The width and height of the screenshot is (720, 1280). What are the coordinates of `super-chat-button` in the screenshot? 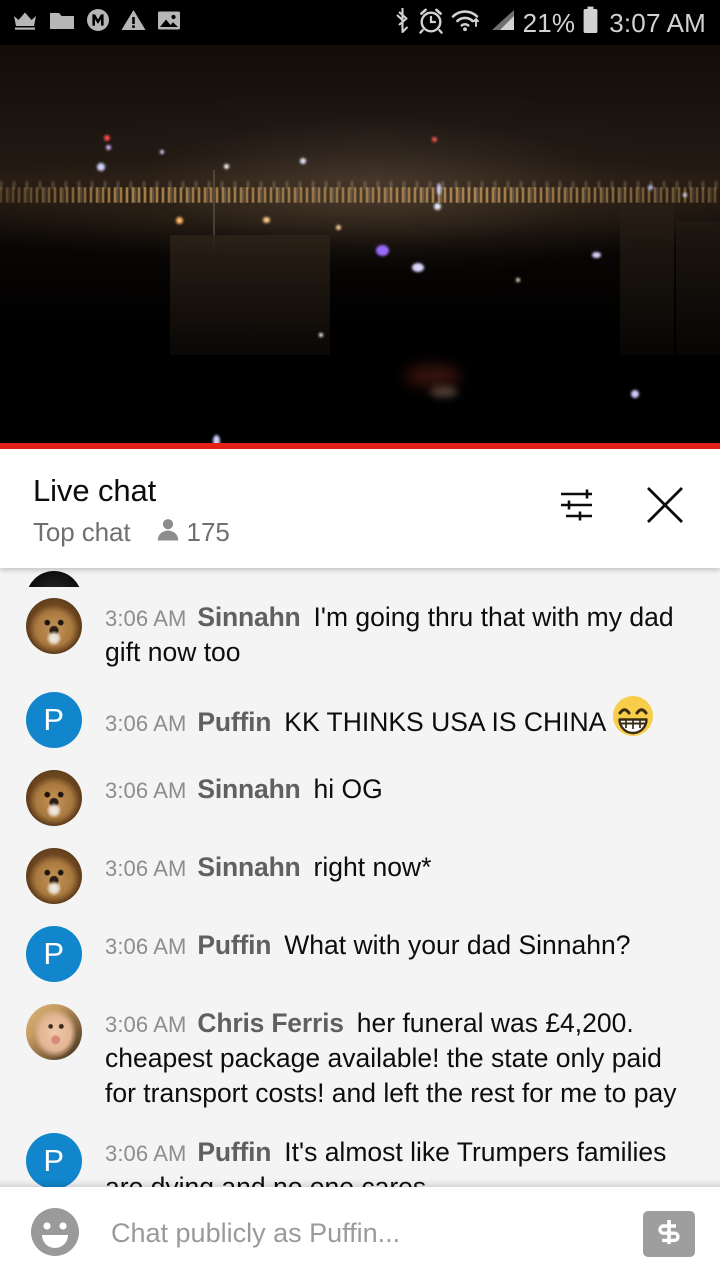 It's located at (669, 1233).